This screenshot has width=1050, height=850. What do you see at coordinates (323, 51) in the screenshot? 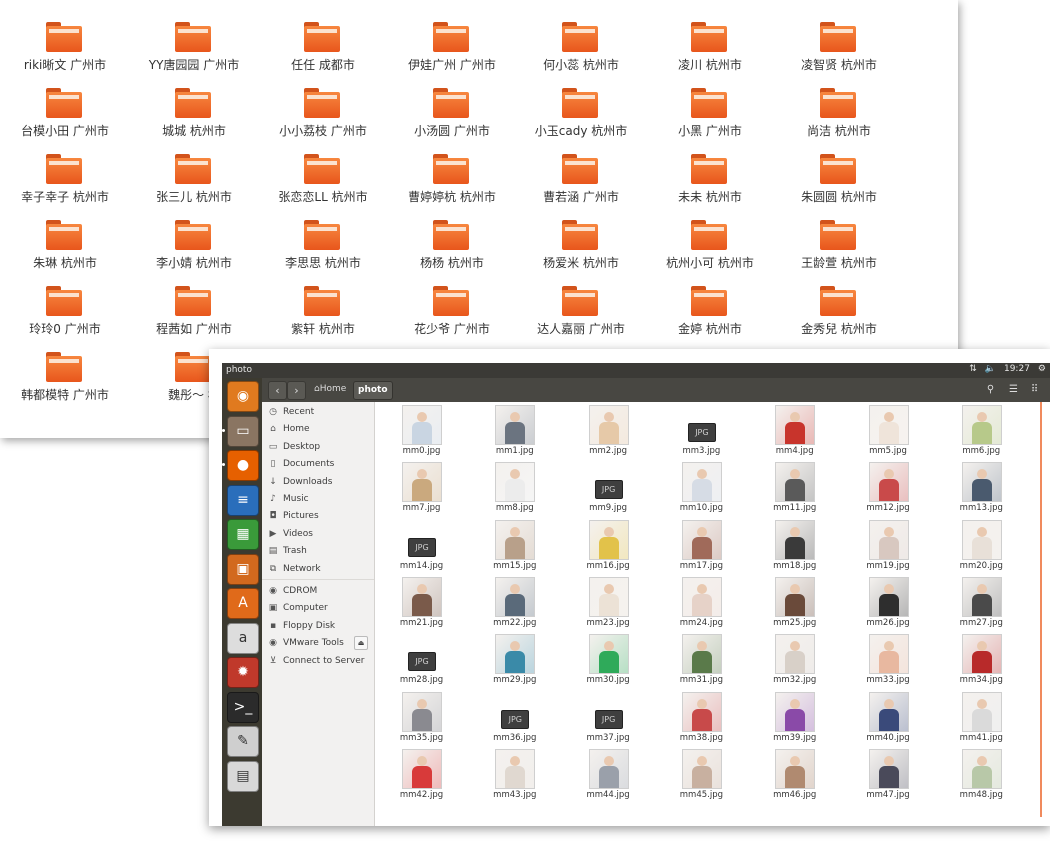
I see `folder-item: 任任 成都市` at bounding box center [323, 51].